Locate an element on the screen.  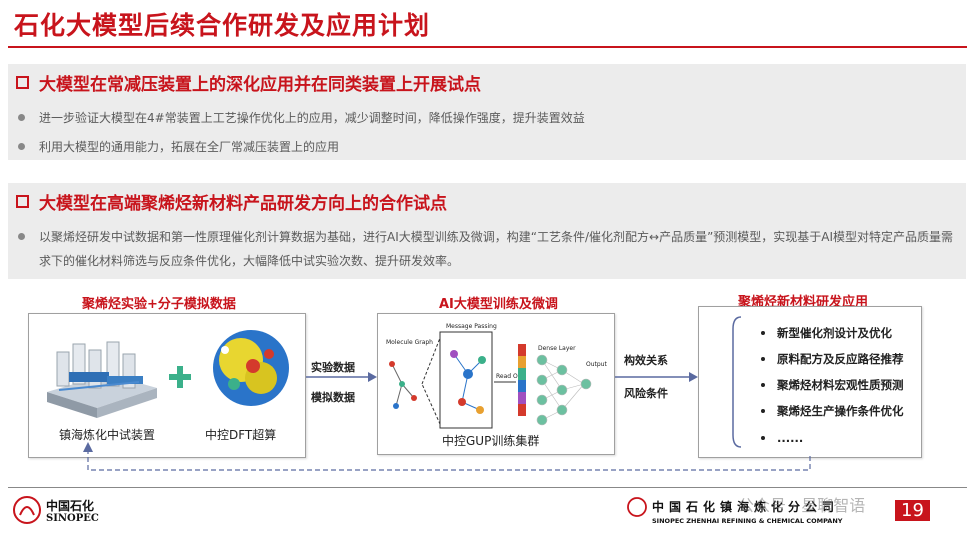
message-label: Message Passing is located at coordinates (471, 326).